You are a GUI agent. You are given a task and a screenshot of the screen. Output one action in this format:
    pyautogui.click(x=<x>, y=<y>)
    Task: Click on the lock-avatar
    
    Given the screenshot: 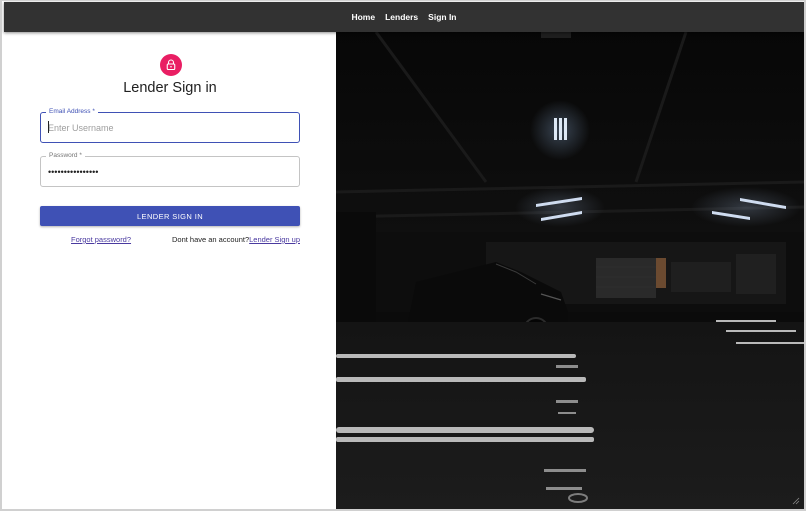 What is the action you would take?
    pyautogui.click(x=171, y=65)
    